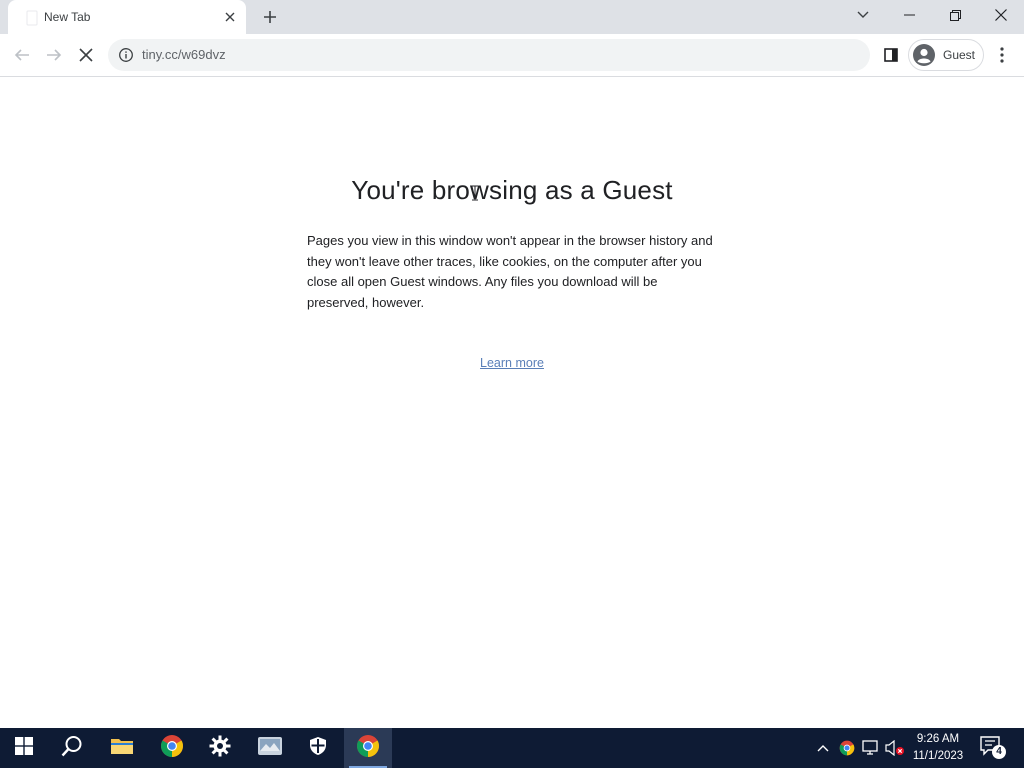  I want to click on url-text: tiny.cc/w69dvz, so click(184, 54).